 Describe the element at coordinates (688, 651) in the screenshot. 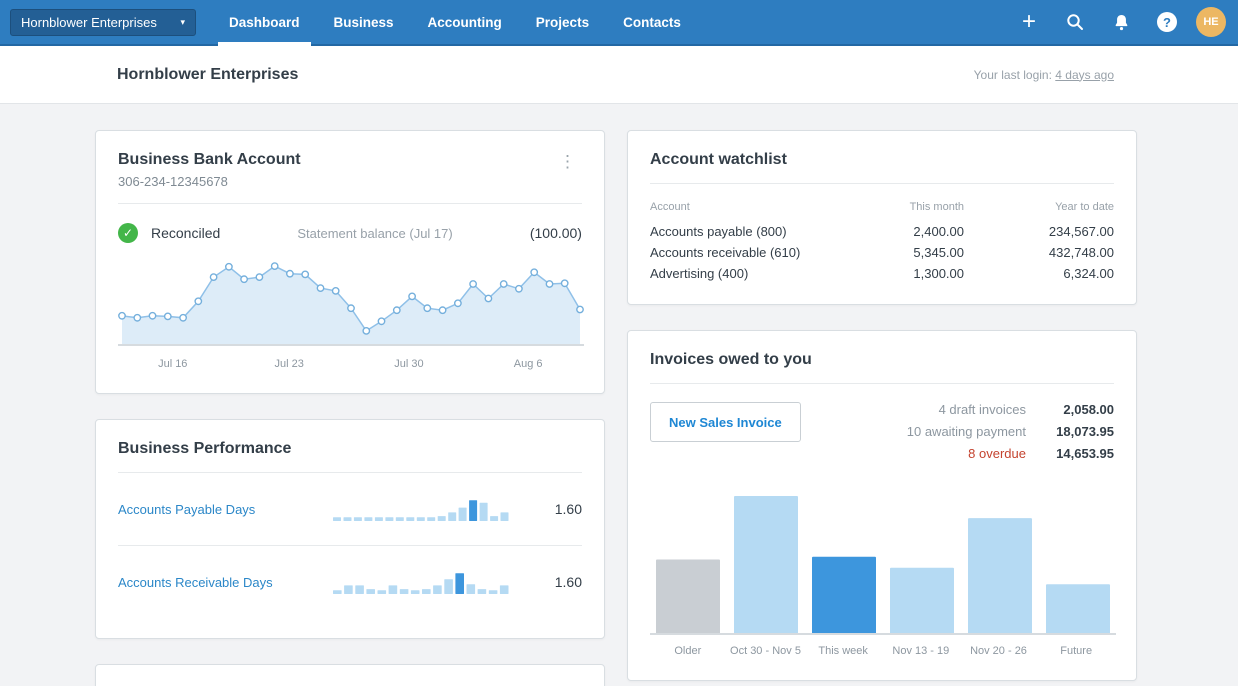

I see `x-axis-tick-label: Older` at that location.